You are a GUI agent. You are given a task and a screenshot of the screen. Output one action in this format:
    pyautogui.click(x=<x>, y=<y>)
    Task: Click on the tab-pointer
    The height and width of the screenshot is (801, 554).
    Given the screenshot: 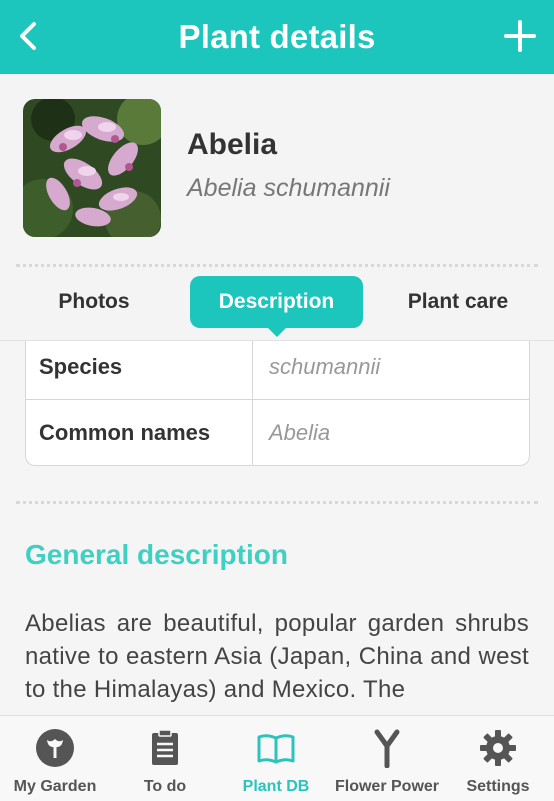 What is the action you would take?
    pyautogui.click(x=276, y=332)
    